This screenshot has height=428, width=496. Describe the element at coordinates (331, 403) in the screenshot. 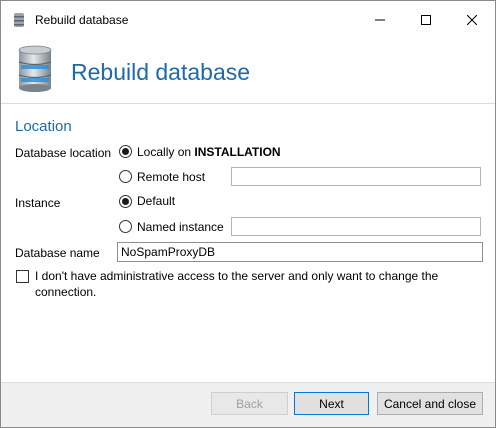

I see `next-button: Next` at that location.